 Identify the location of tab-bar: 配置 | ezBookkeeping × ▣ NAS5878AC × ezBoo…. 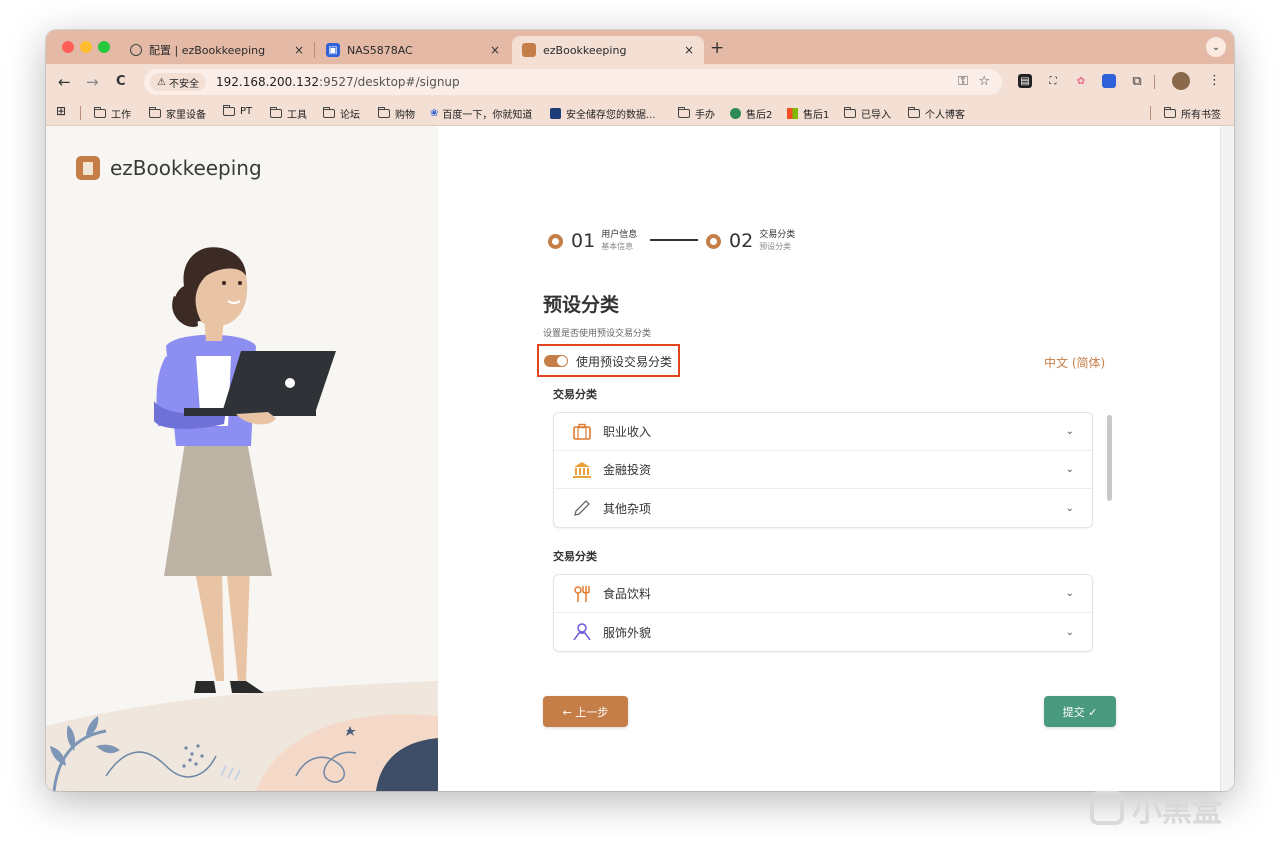
(640, 47).